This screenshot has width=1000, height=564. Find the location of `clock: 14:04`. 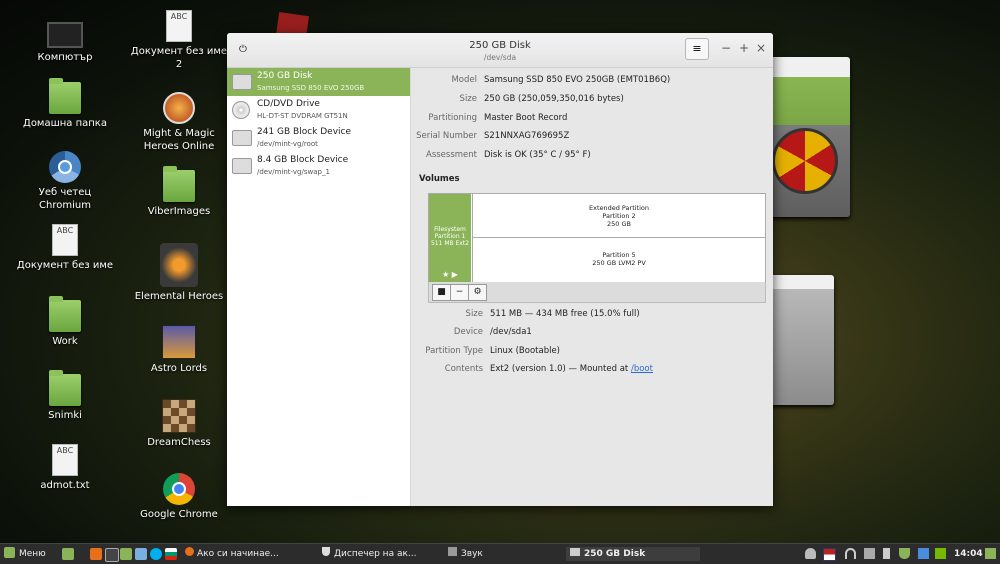

clock: 14:04 is located at coordinates (968, 554).